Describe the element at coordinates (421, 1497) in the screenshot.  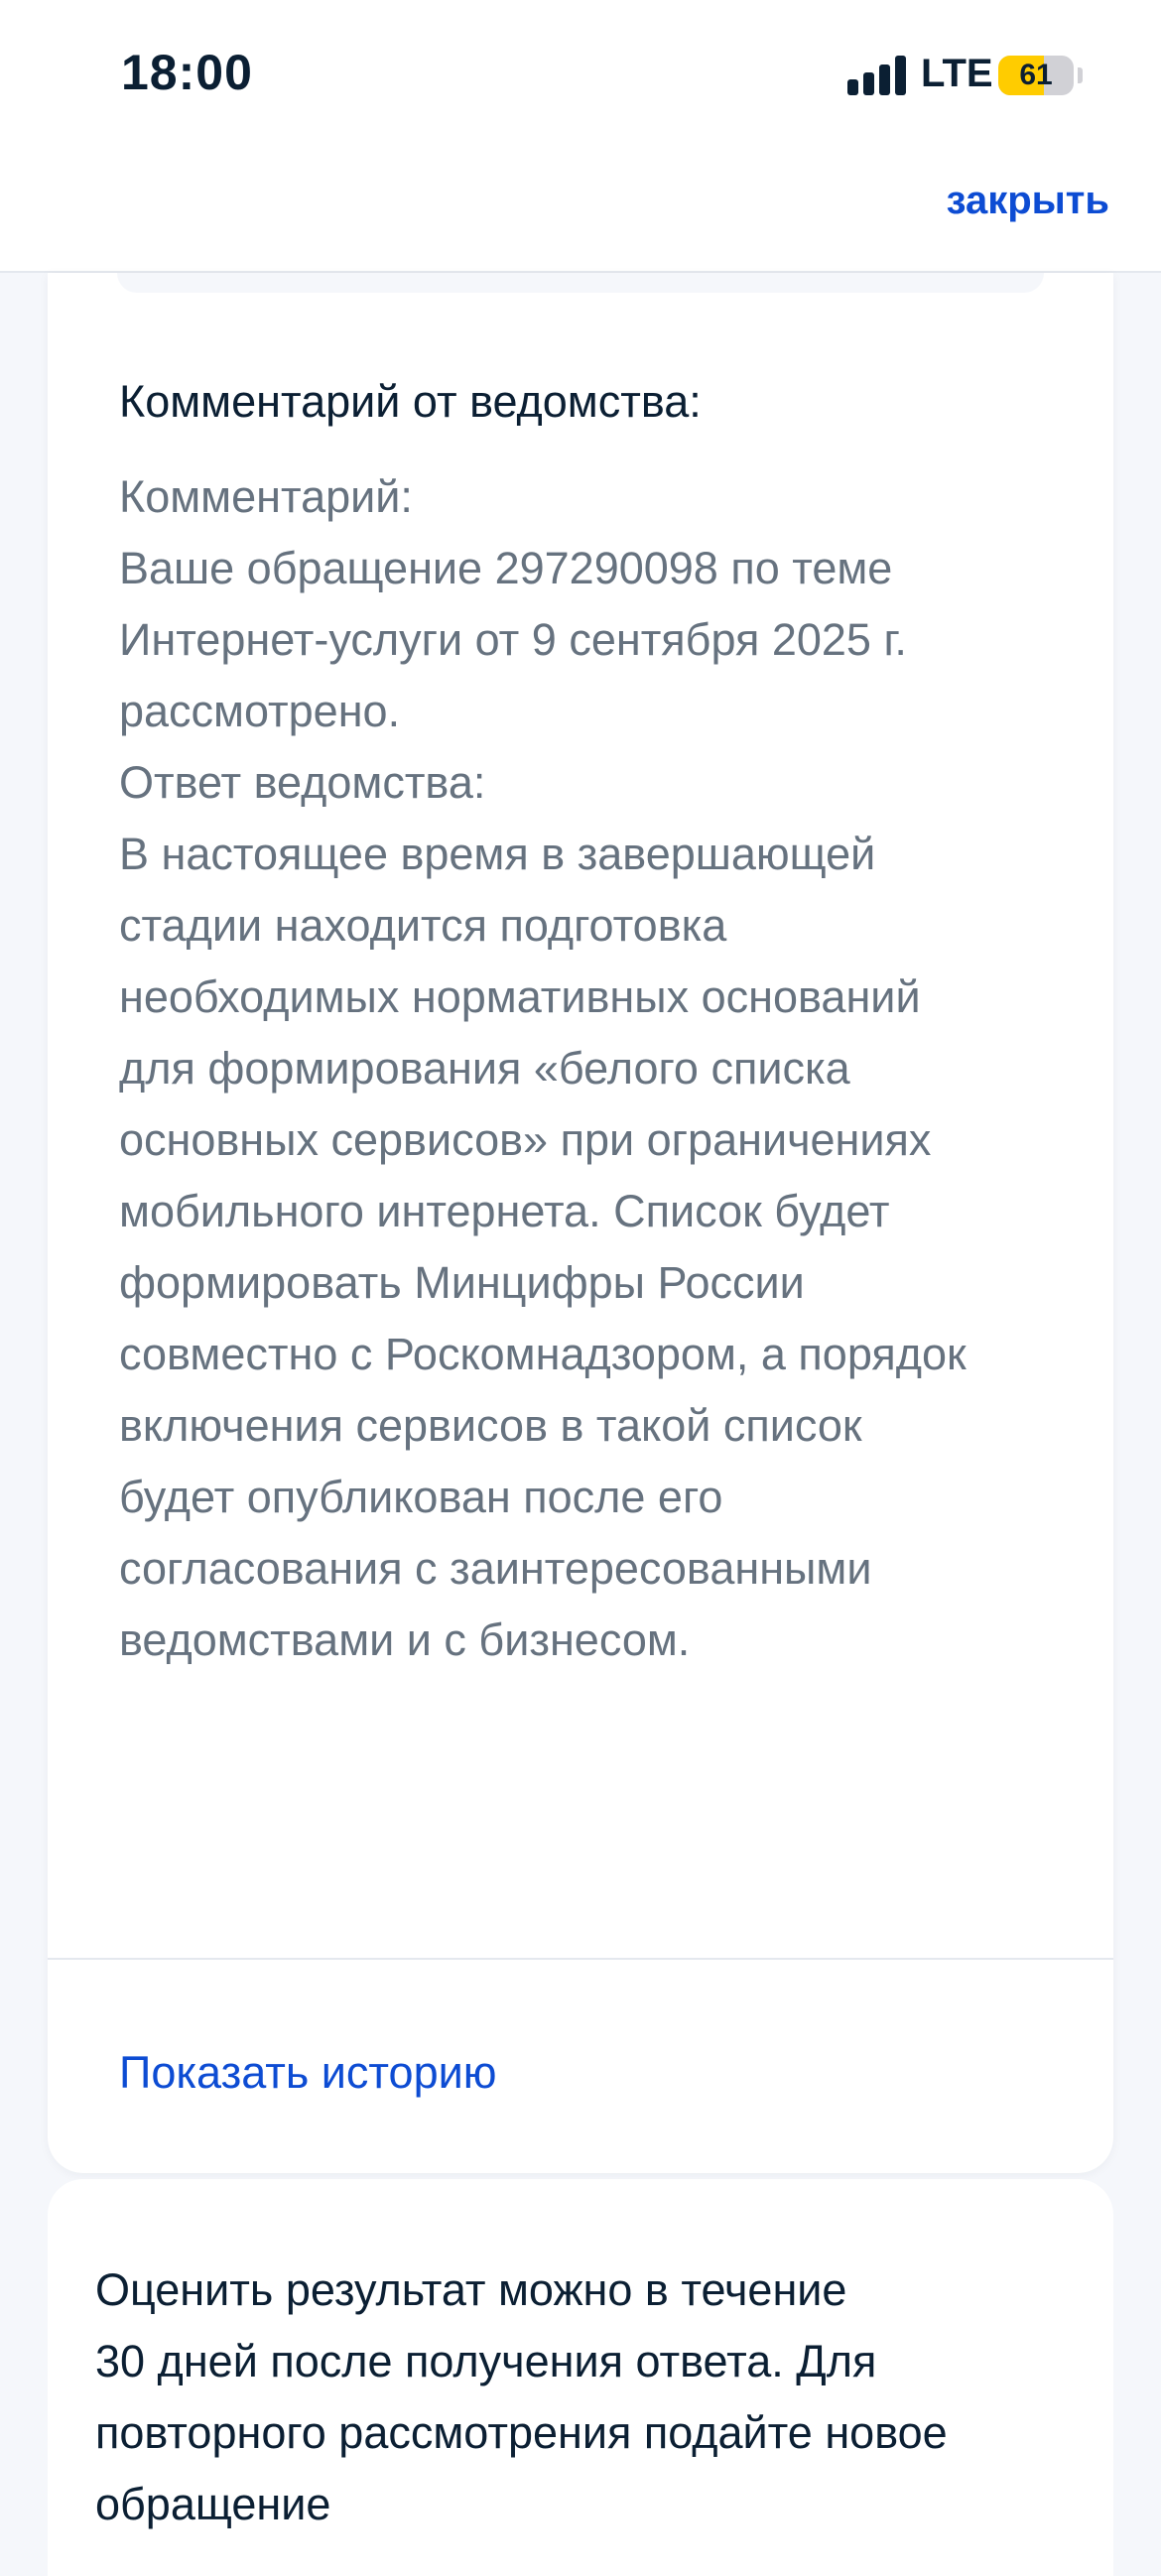
I see `comment-line: будет опубликован после его` at that location.